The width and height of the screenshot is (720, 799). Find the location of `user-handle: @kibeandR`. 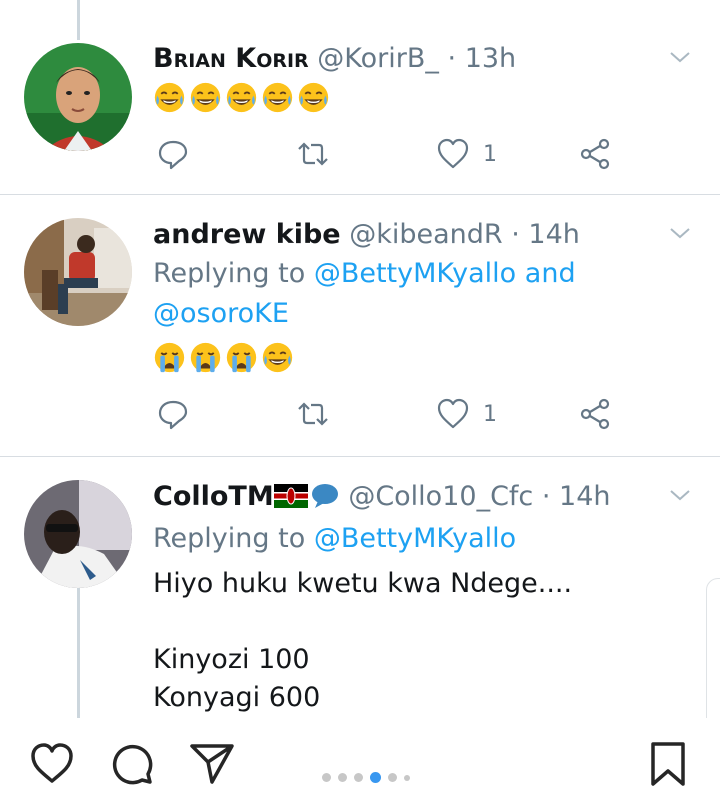

user-handle: @kibeandR is located at coordinates (425, 234).